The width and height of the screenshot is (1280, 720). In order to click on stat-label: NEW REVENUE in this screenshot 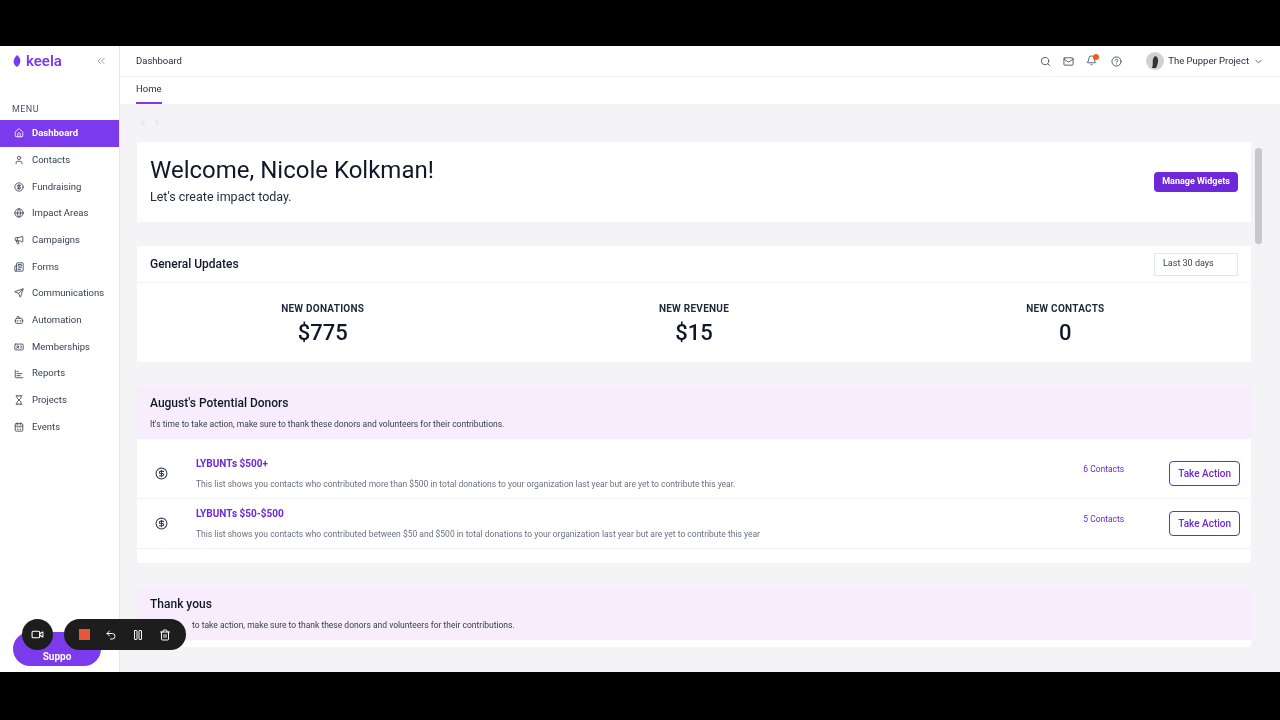, I will do `click(694, 309)`.